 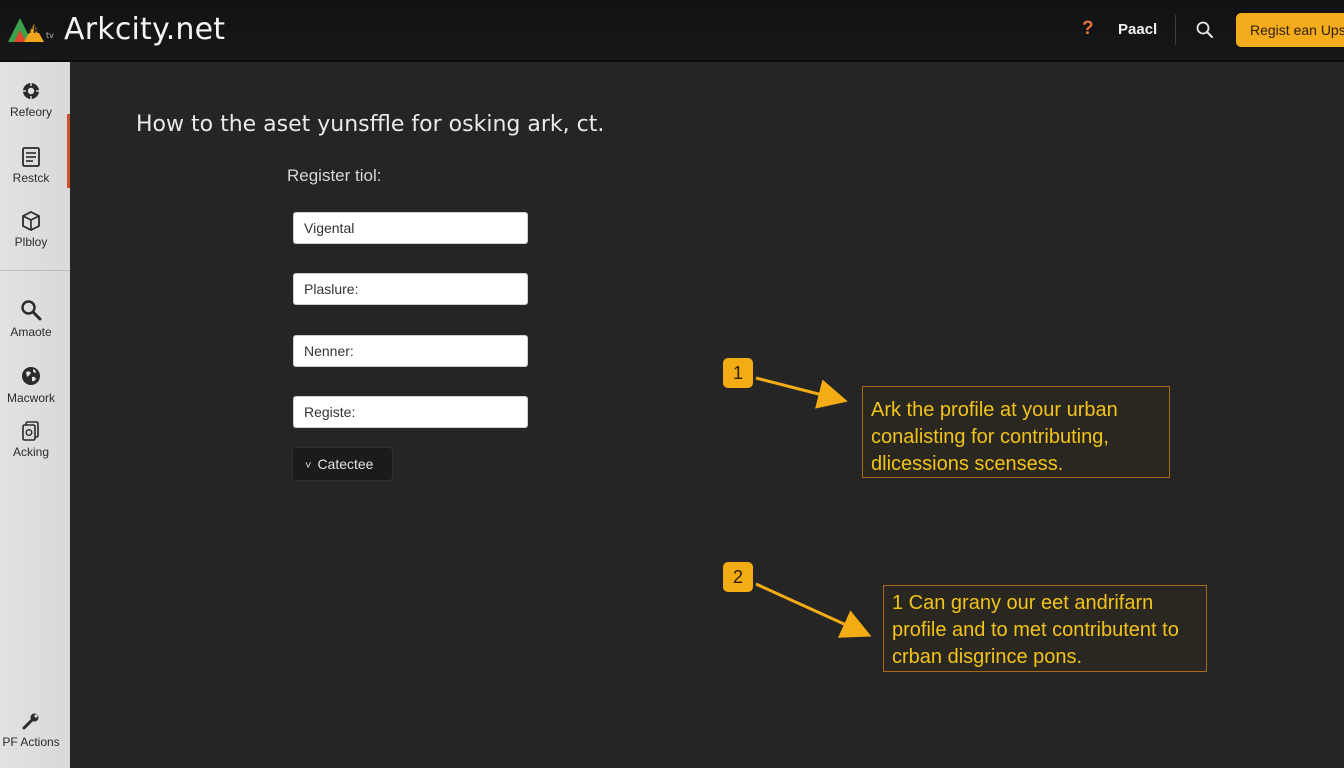 I want to click on svg-text: rk, so click(x=34, y=30).